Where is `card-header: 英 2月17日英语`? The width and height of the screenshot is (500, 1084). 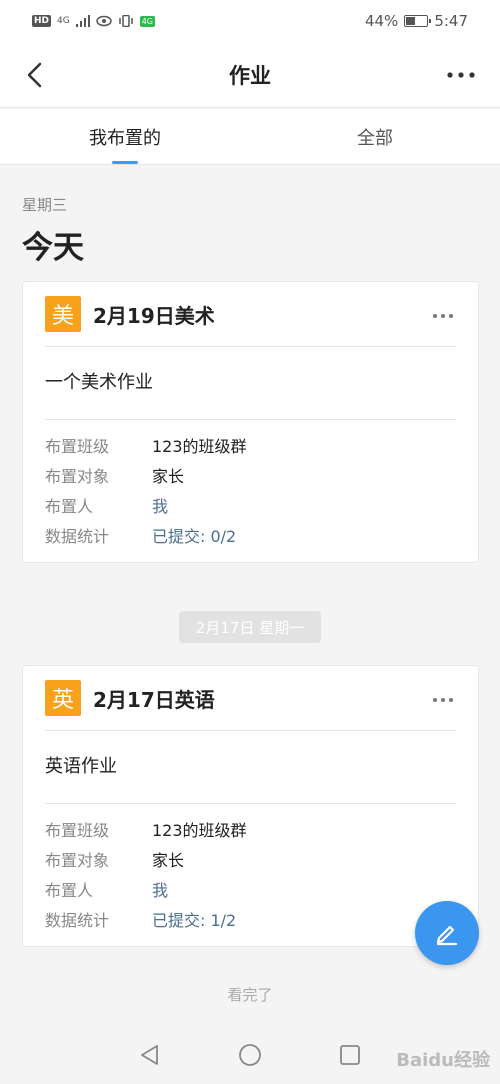
card-header: 英 2月17日英语 is located at coordinates (250, 698).